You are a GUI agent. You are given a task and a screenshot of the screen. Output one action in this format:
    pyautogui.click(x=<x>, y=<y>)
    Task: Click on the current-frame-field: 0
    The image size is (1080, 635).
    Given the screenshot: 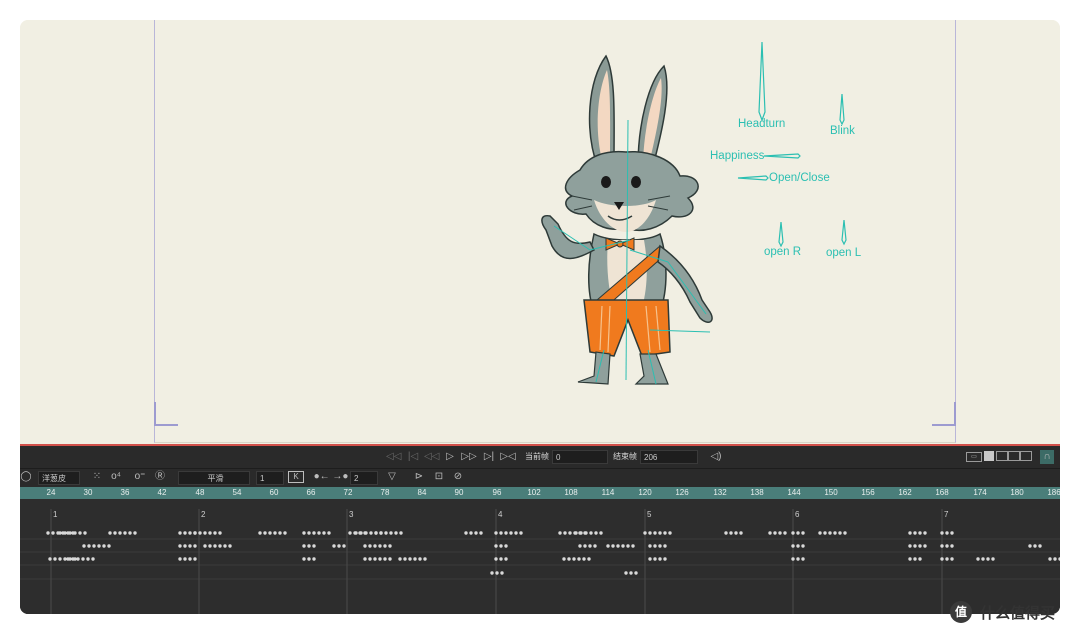 What is the action you would take?
    pyautogui.click(x=580, y=457)
    